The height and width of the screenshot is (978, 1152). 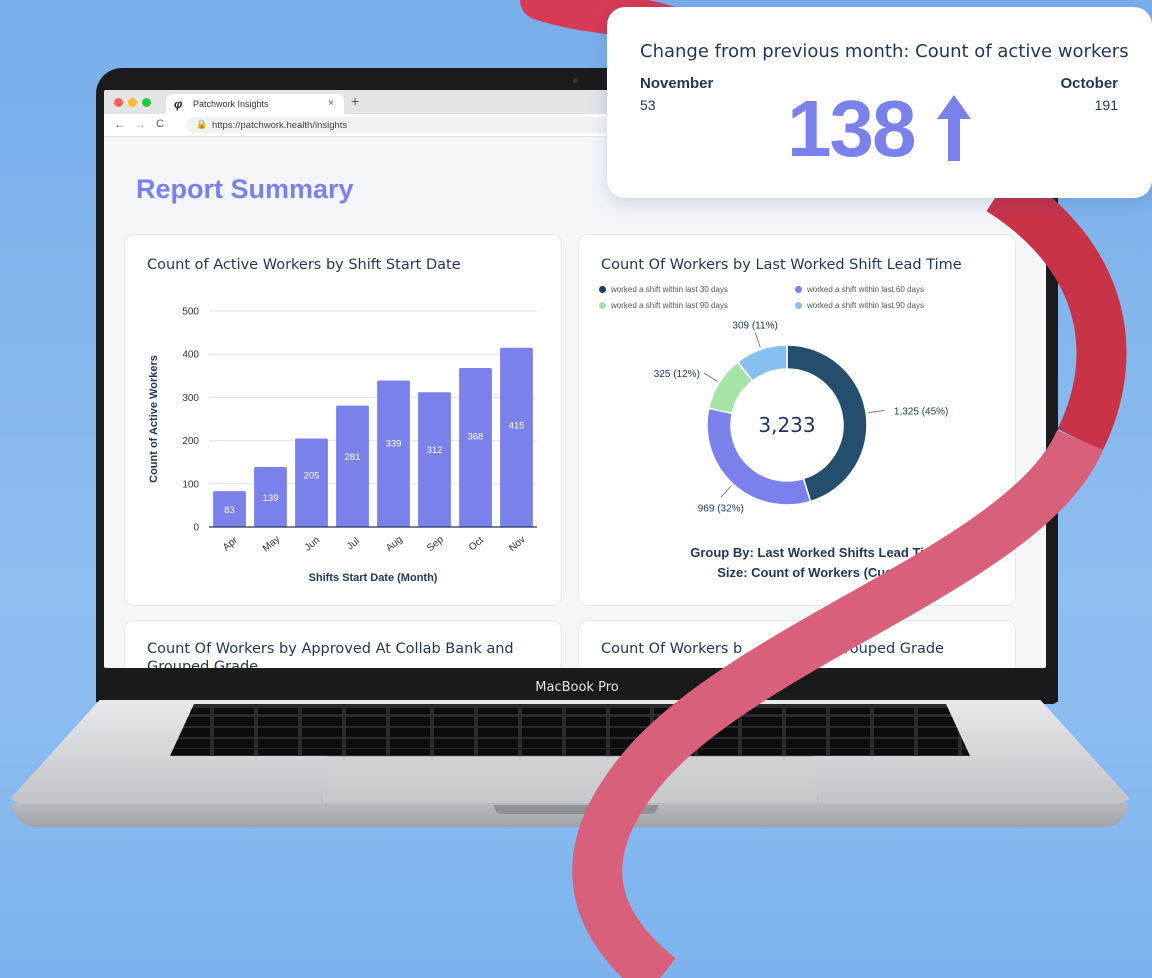 I want to click on x-tick-label: Aug, so click(x=394, y=544).